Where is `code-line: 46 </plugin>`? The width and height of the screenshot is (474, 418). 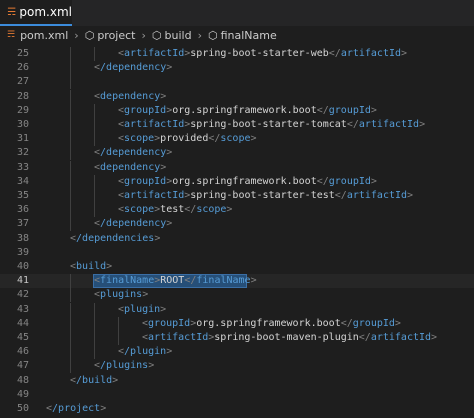
code-line: 46 </plugin> is located at coordinates (237, 352).